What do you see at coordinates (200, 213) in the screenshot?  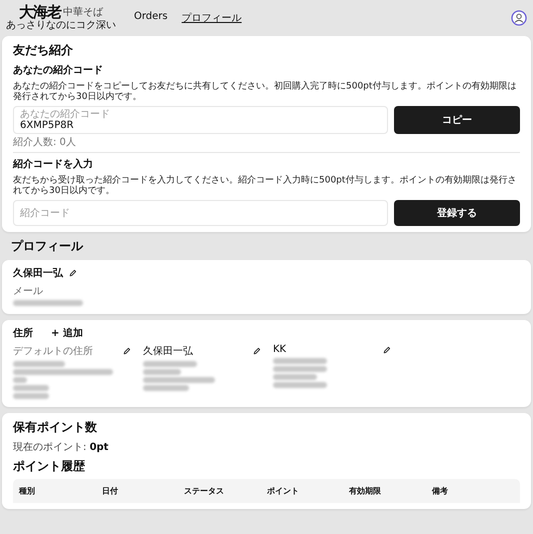 I see `referral-code-input: 紹介コード` at bounding box center [200, 213].